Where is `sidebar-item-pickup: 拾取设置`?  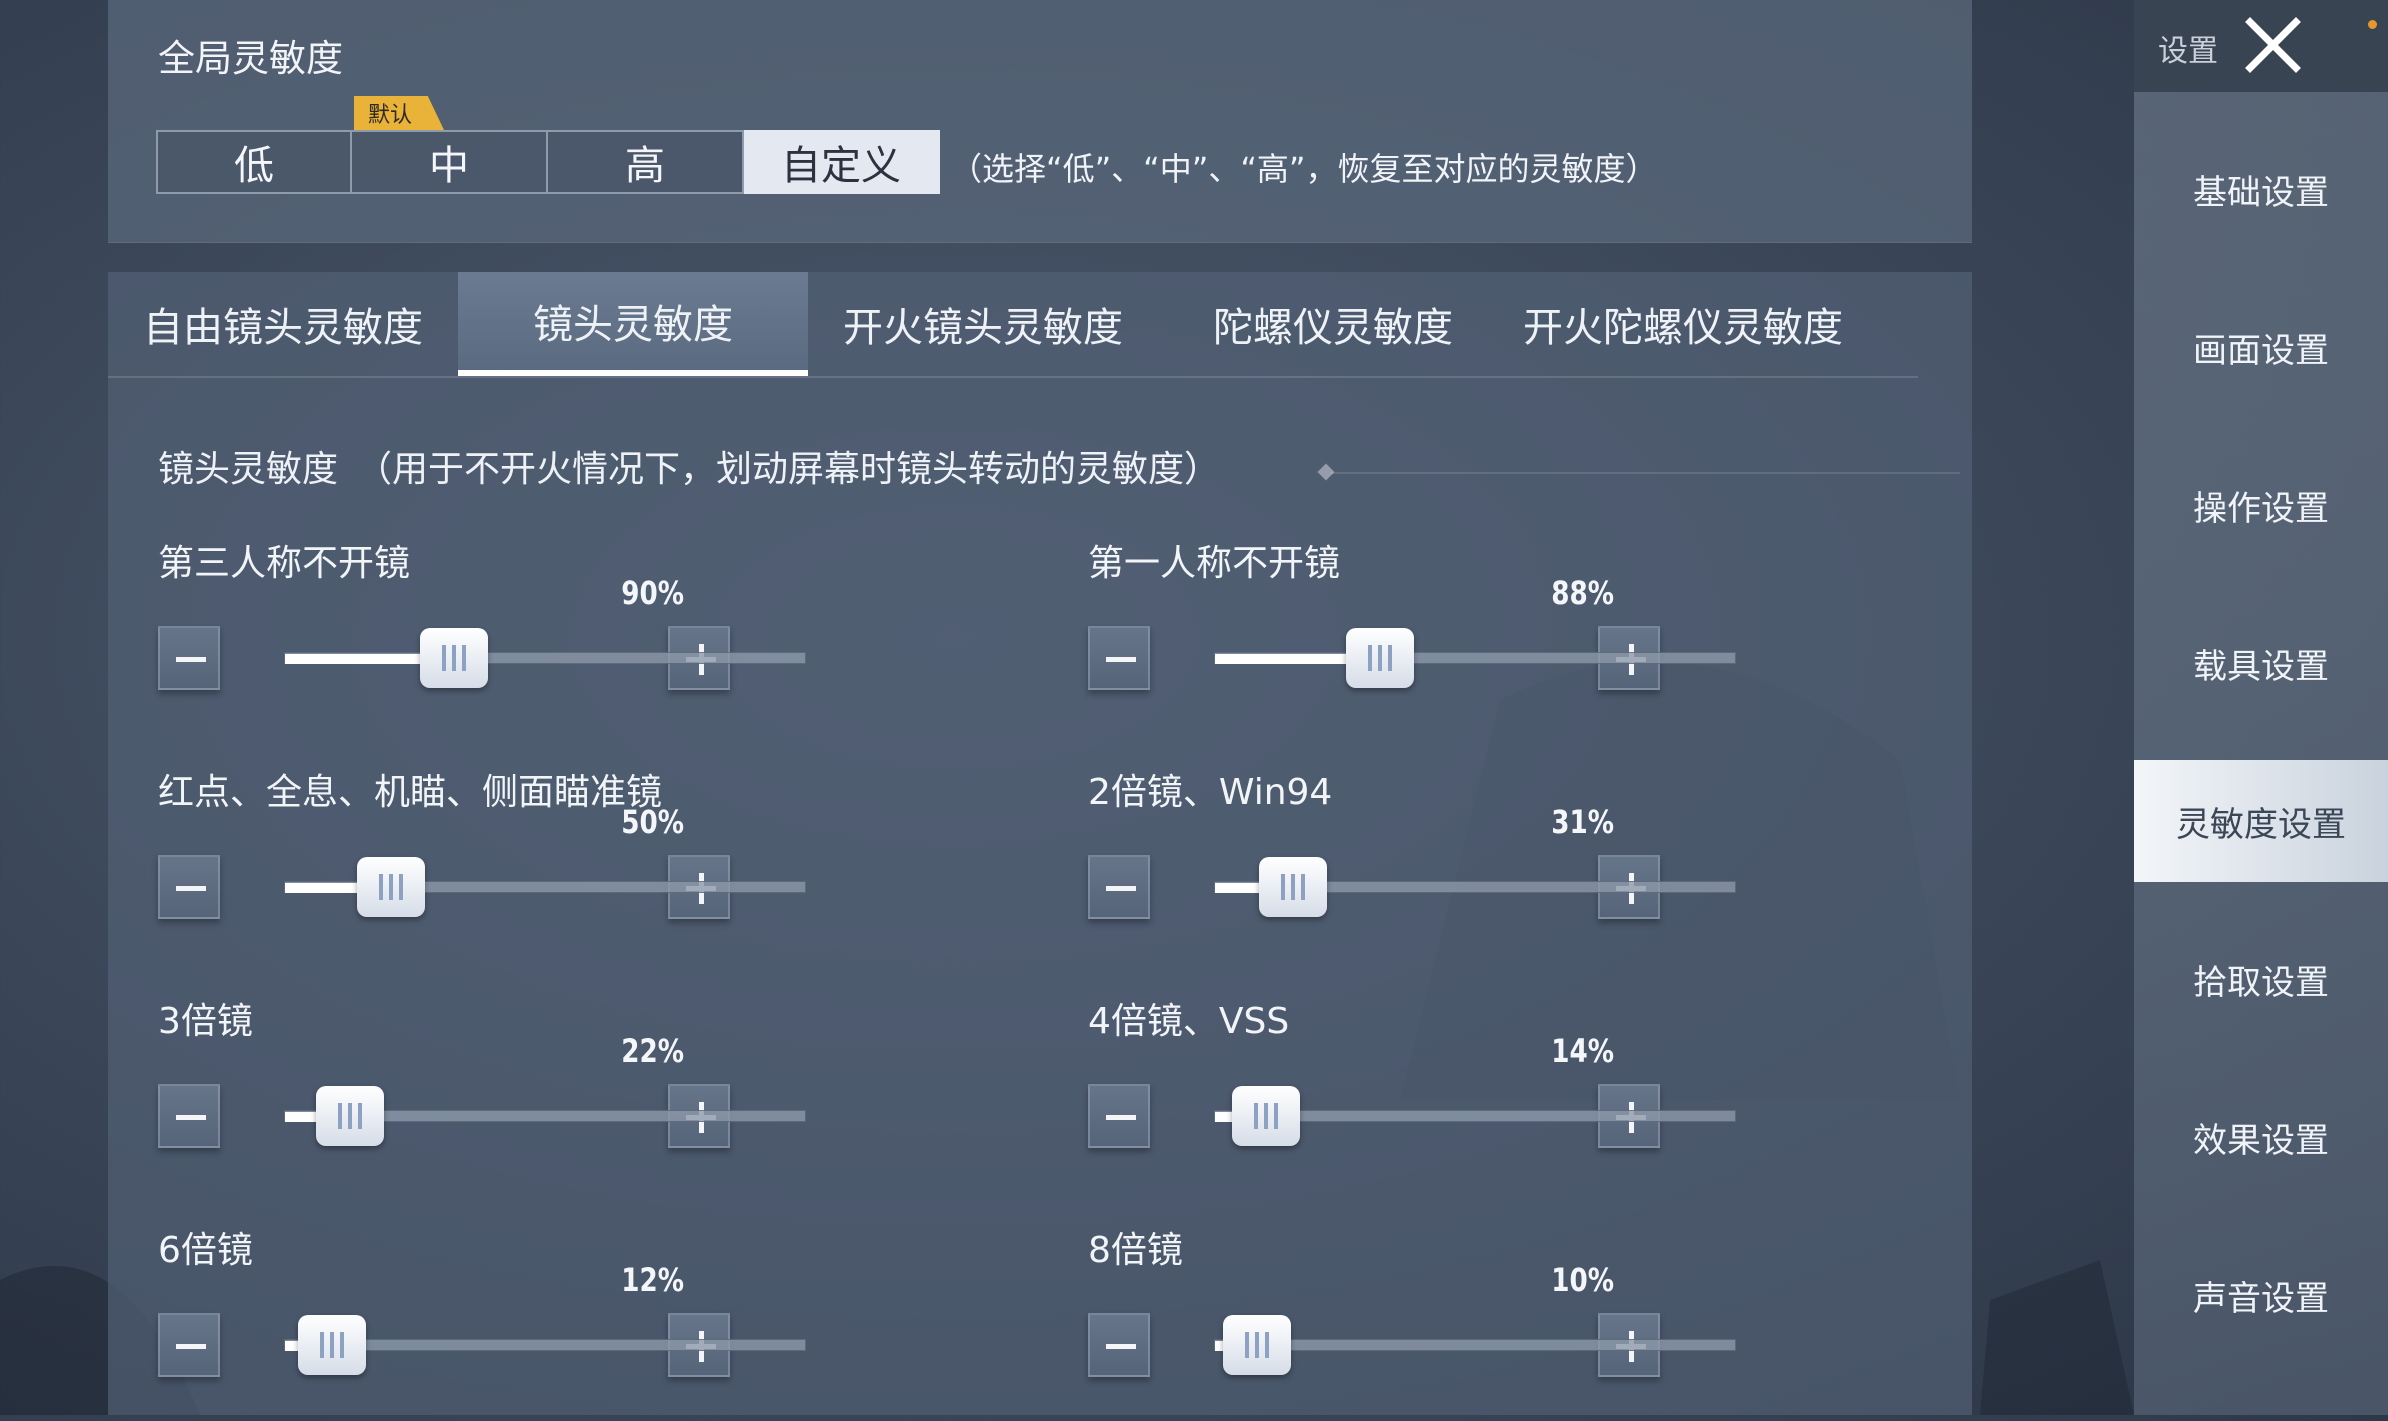 sidebar-item-pickup: 拾取设置 is located at coordinates (2261, 979).